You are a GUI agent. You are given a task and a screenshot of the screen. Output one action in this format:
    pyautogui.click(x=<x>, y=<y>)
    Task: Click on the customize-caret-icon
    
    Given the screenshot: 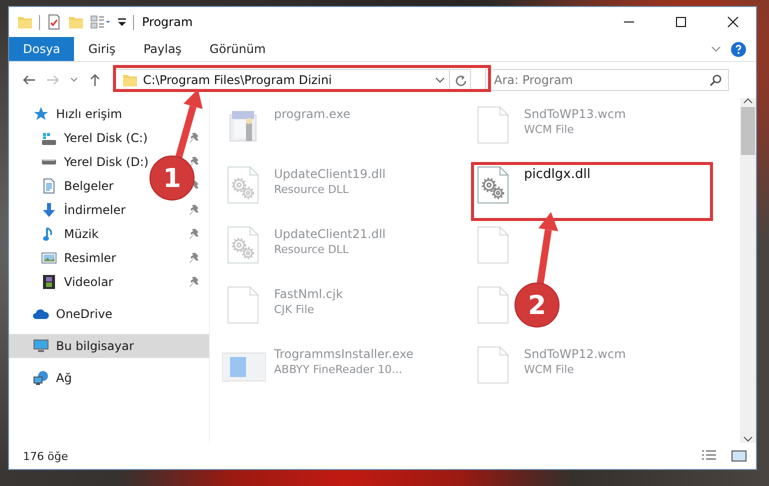 What is the action you would take?
    pyautogui.click(x=122, y=22)
    